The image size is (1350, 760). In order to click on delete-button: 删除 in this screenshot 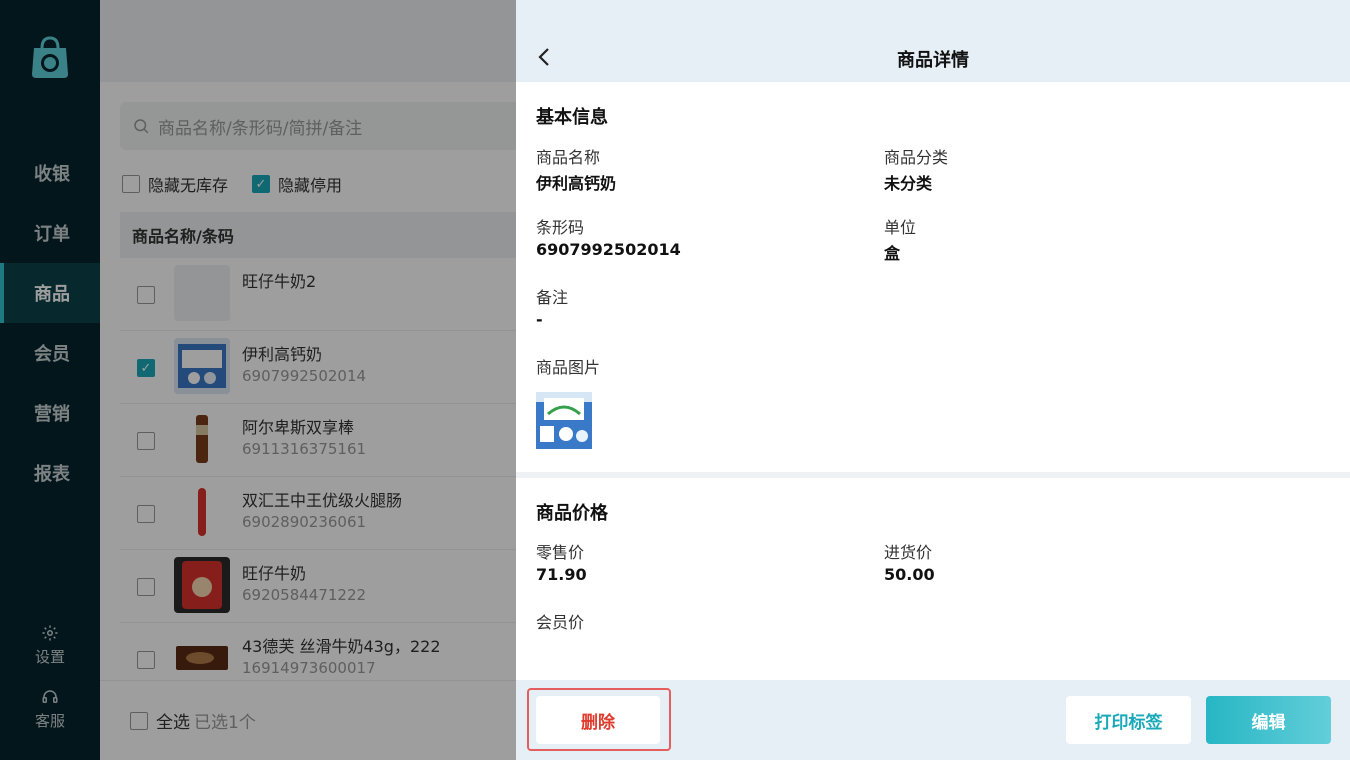, I will do `click(598, 720)`.